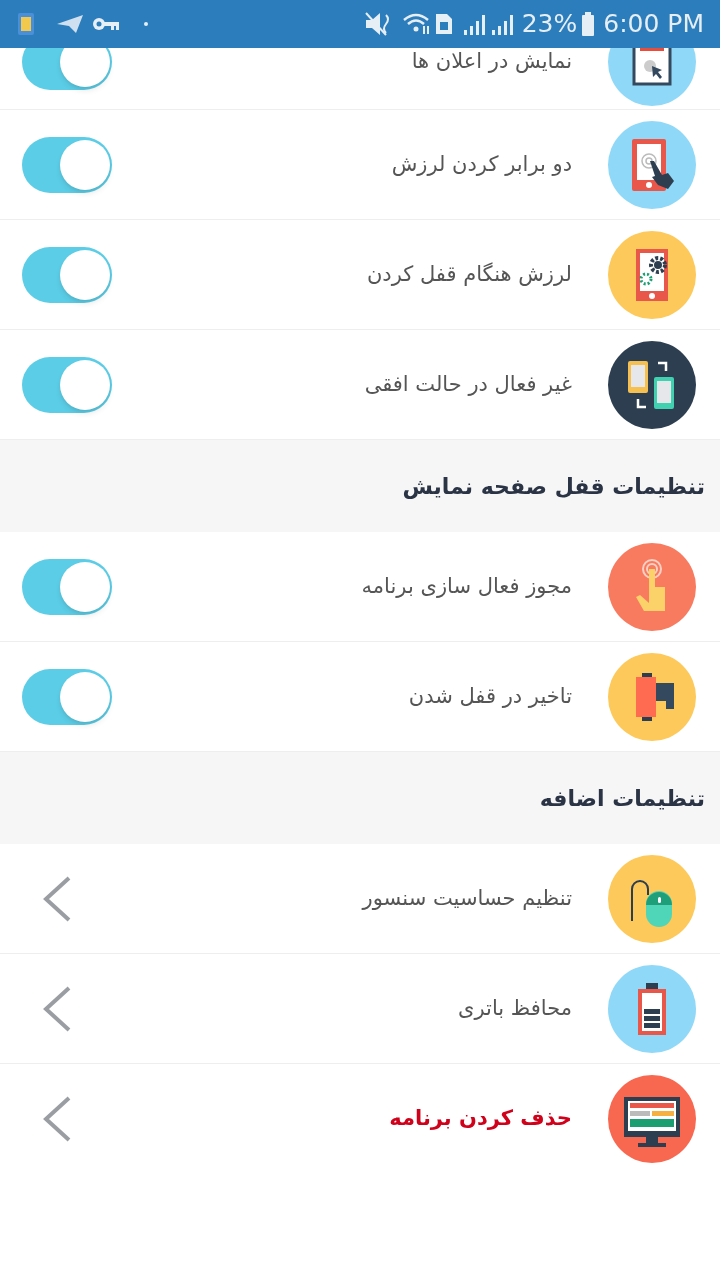 Image resolution: width=720 pixels, height=1280 pixels. Describe the element at coordinates (622, 798) in the screenshot. I see `section-header: تنظیمات اضافه` at that location.